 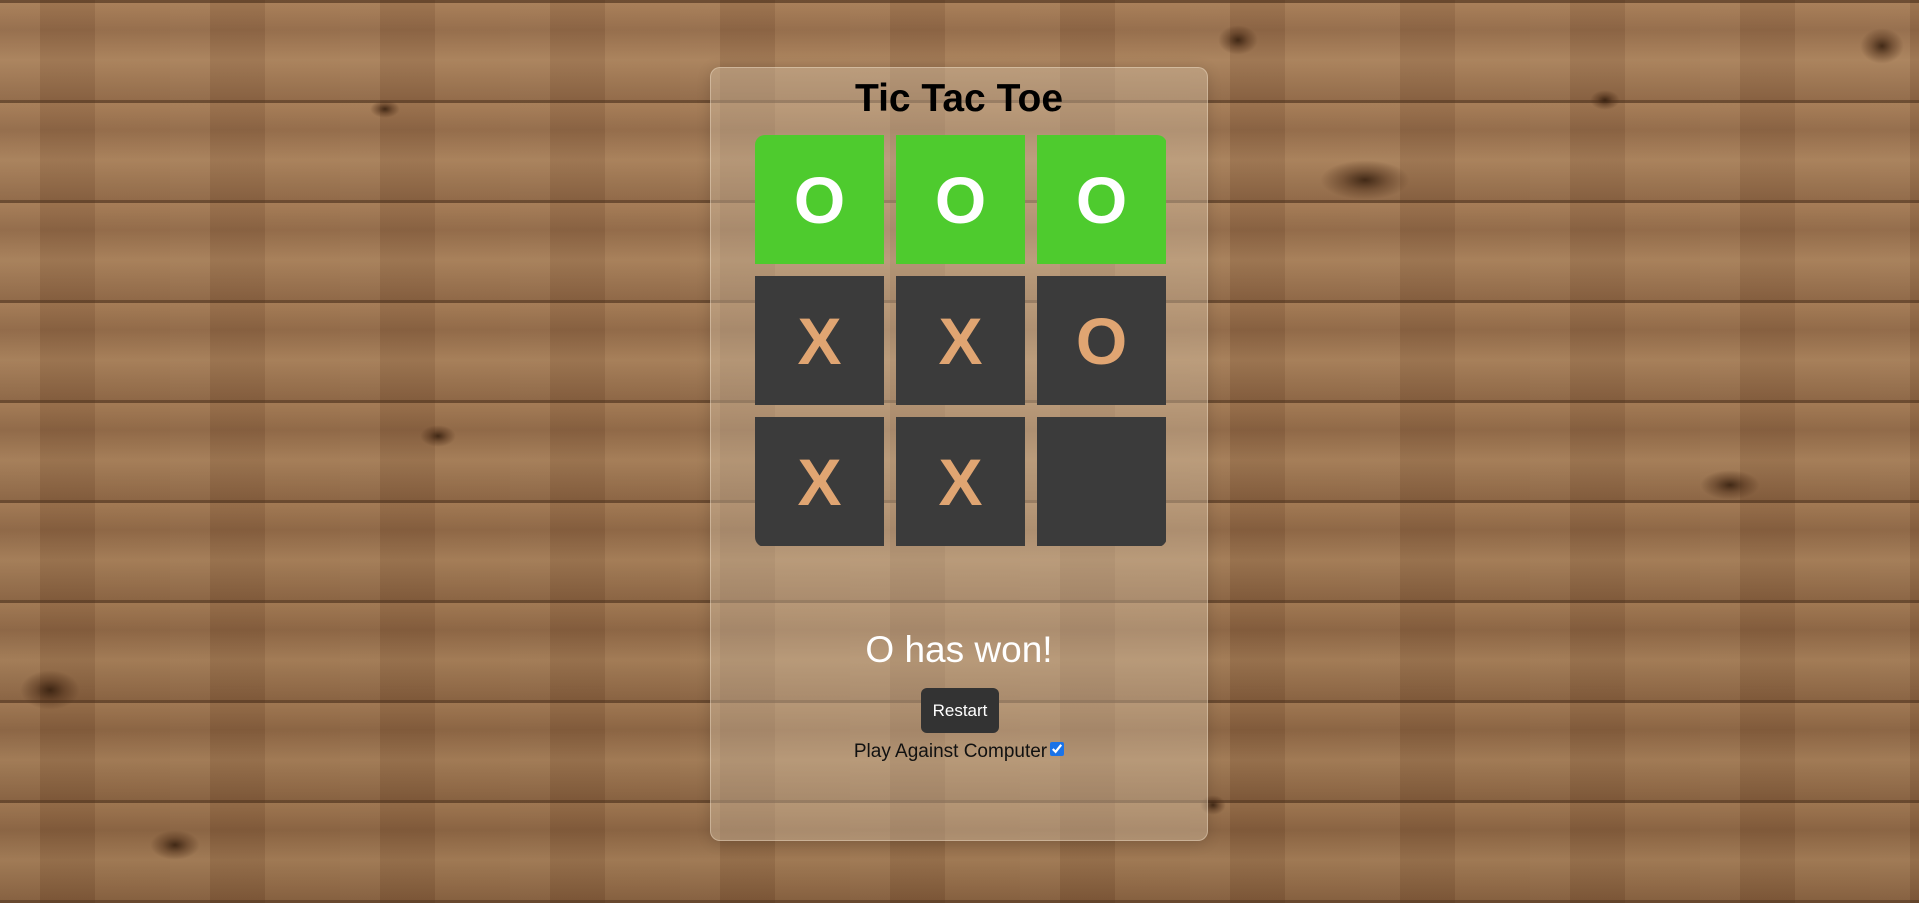 What do you see at coordinates (1057, 749) in the screenshot?
I see `play-against-computer-checkbox` at bounding box center [1057, 749].